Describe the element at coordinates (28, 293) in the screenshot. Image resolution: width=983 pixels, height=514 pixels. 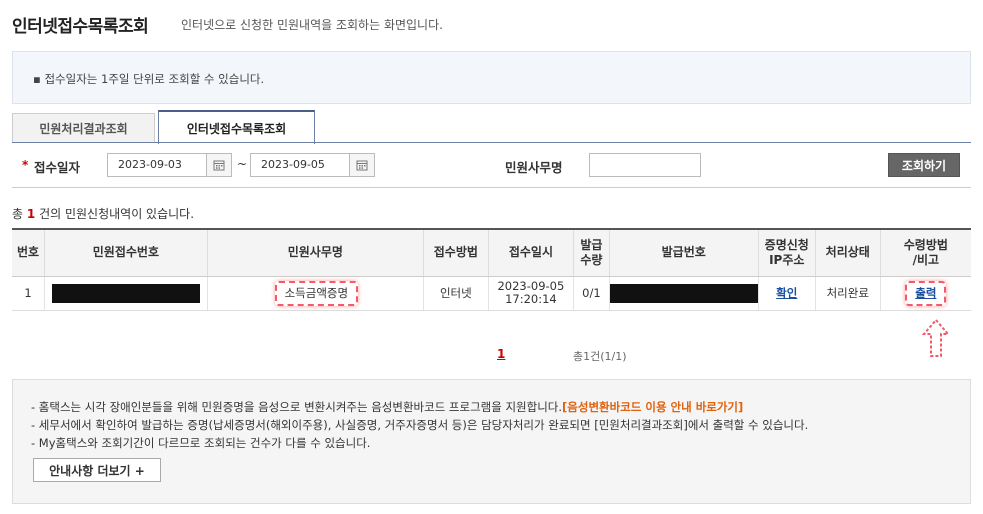
I see `cell-no: 1` at that location.